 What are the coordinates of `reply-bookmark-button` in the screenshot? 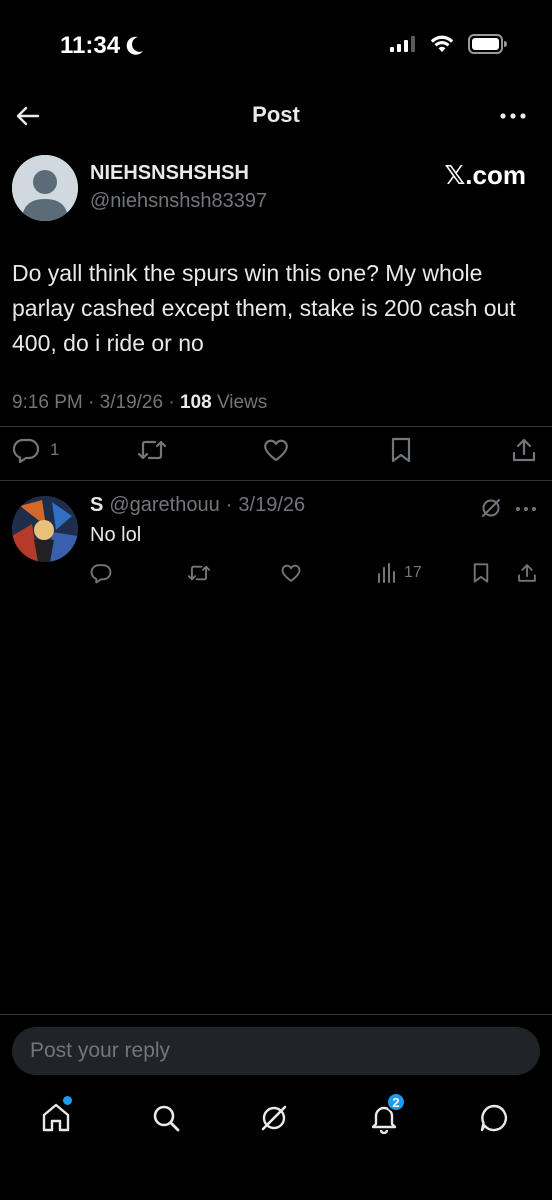 It's located at (481, 573).